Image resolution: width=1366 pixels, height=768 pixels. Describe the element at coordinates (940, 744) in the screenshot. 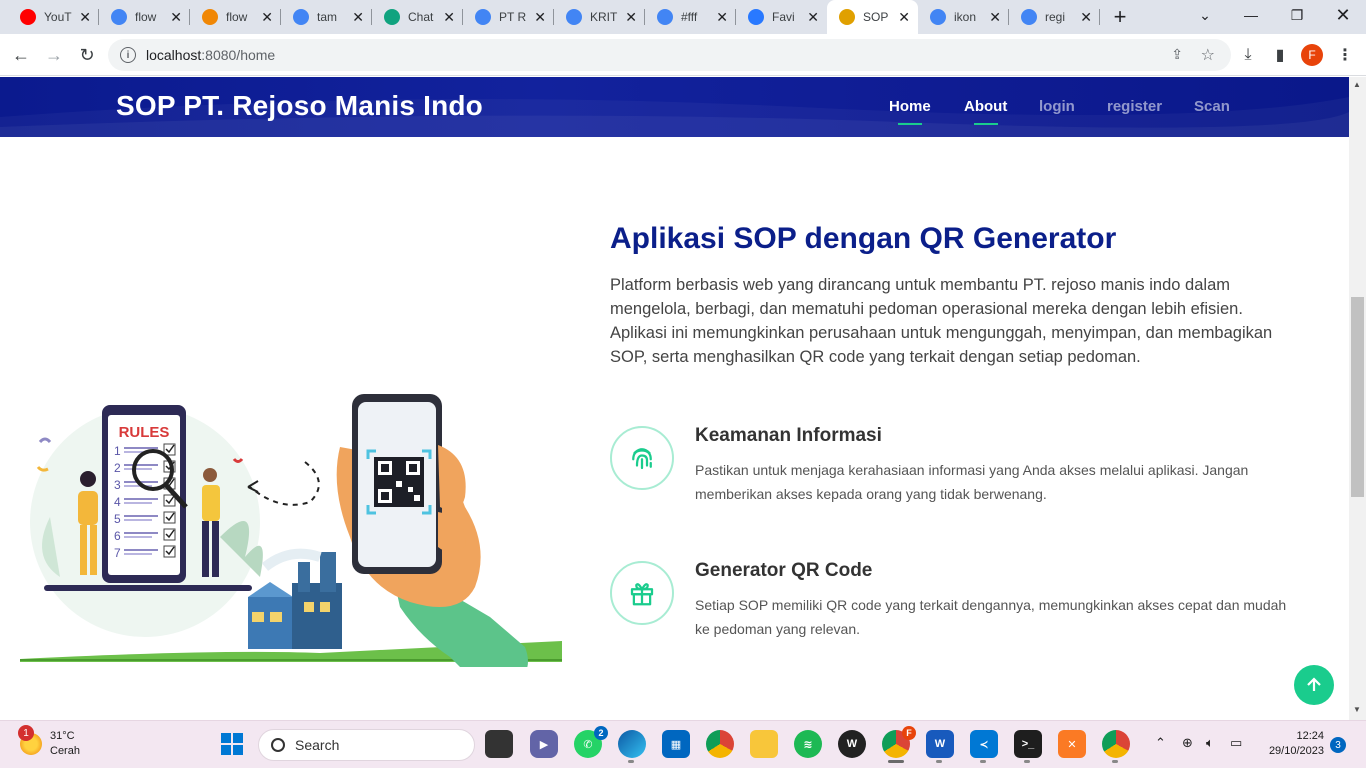

I see `word-icon: W` at that location.